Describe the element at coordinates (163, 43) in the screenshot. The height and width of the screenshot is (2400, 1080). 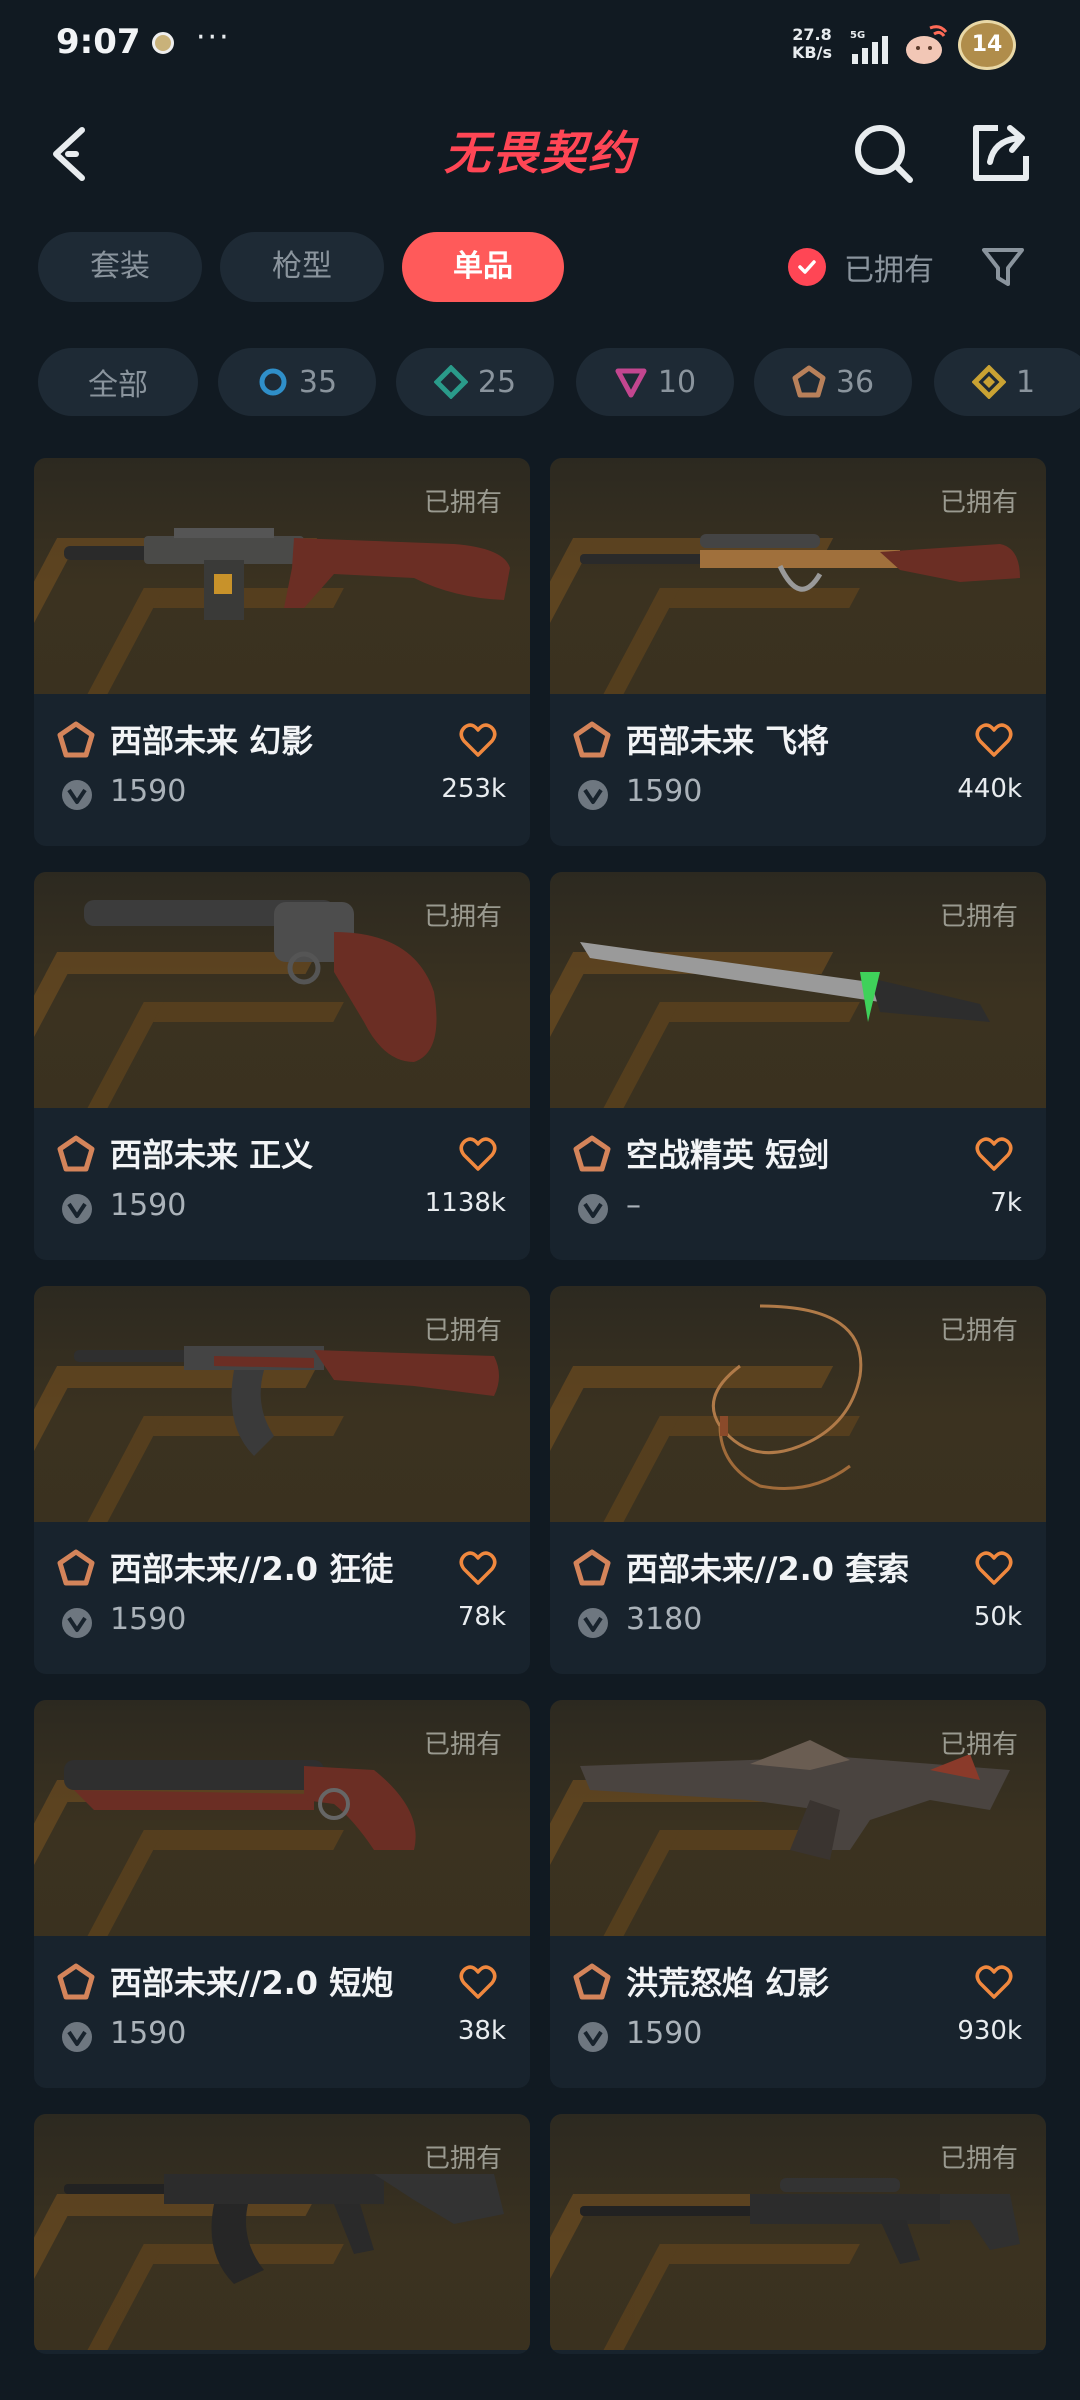
I see `notification-icon` at that location.